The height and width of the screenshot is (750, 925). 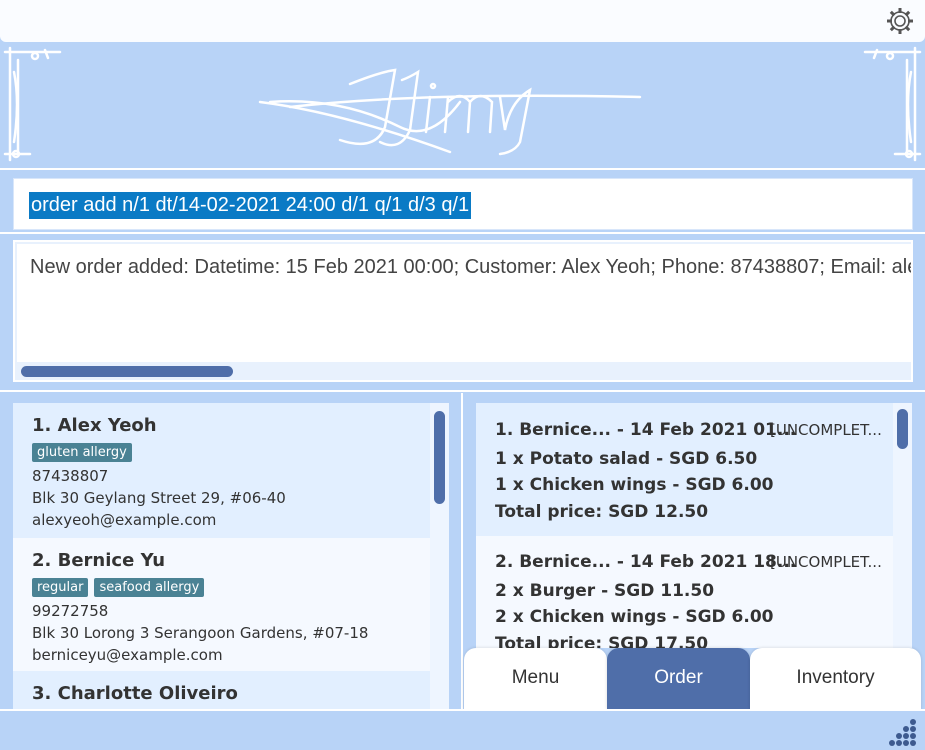 What do you see at coordinates (678, 679) in the screenshot?
I see `tab-order: Order` at bounding box center [678, 679].